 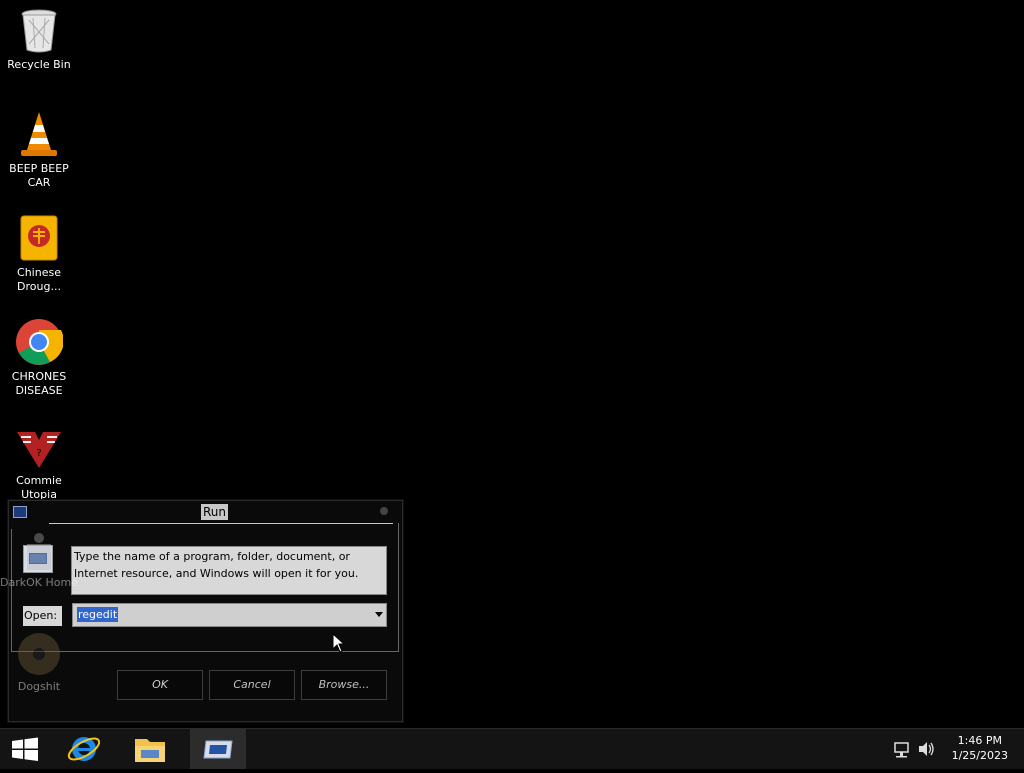 I want to click on volume-icon, so click(x=926, y=749).